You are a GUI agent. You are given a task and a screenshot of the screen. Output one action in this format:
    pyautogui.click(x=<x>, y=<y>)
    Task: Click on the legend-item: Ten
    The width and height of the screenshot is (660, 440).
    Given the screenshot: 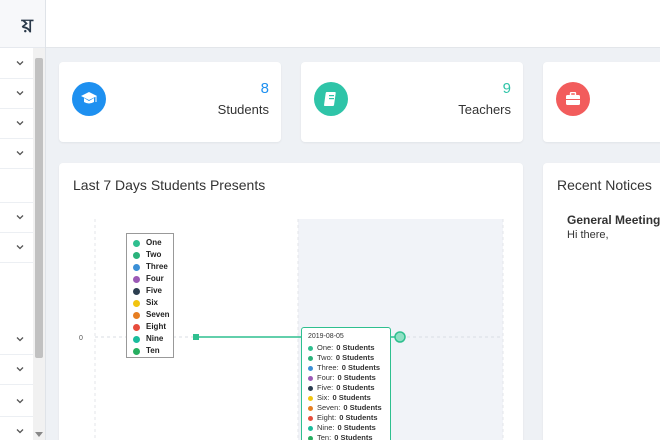 What is the action you would take?
    pyautogui.click(x=153, y=351)
    